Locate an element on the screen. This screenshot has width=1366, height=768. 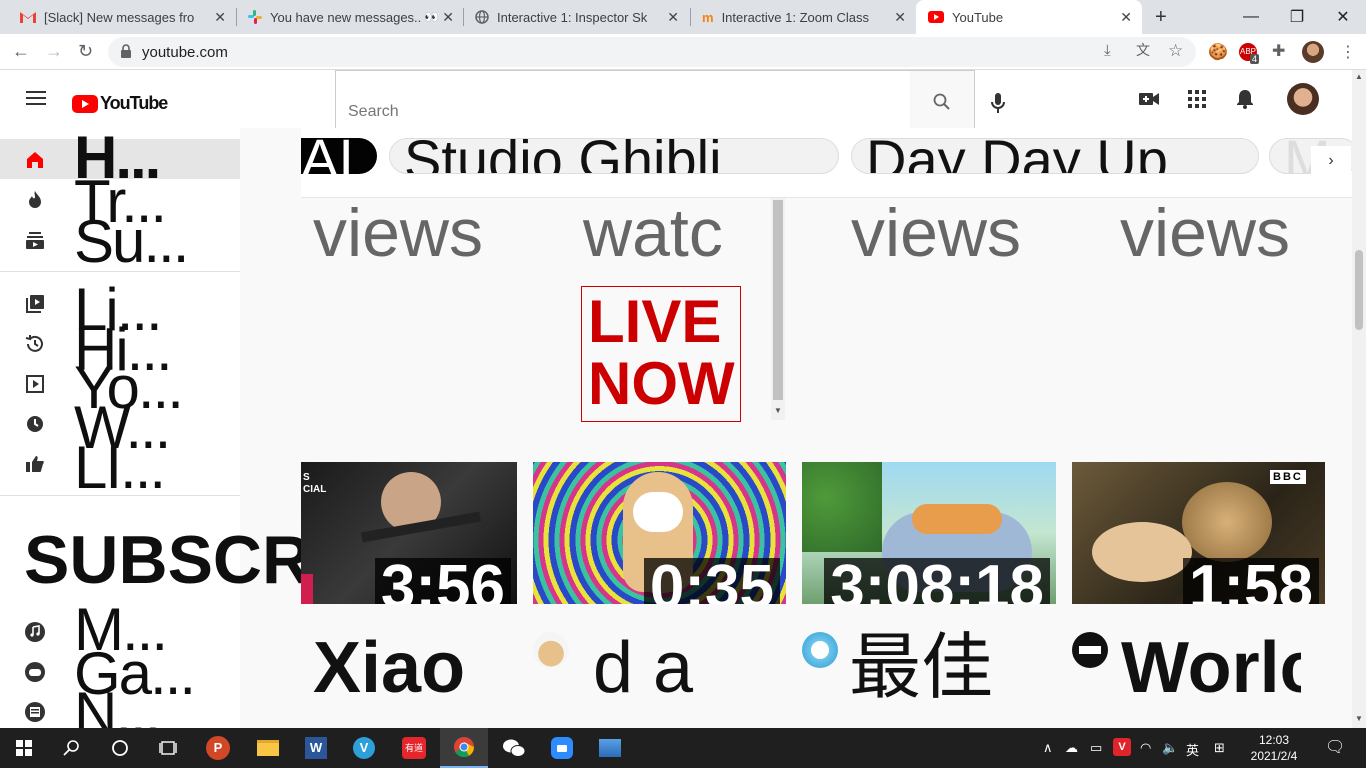
windows-start-icon is located at coordinates (24, 748).